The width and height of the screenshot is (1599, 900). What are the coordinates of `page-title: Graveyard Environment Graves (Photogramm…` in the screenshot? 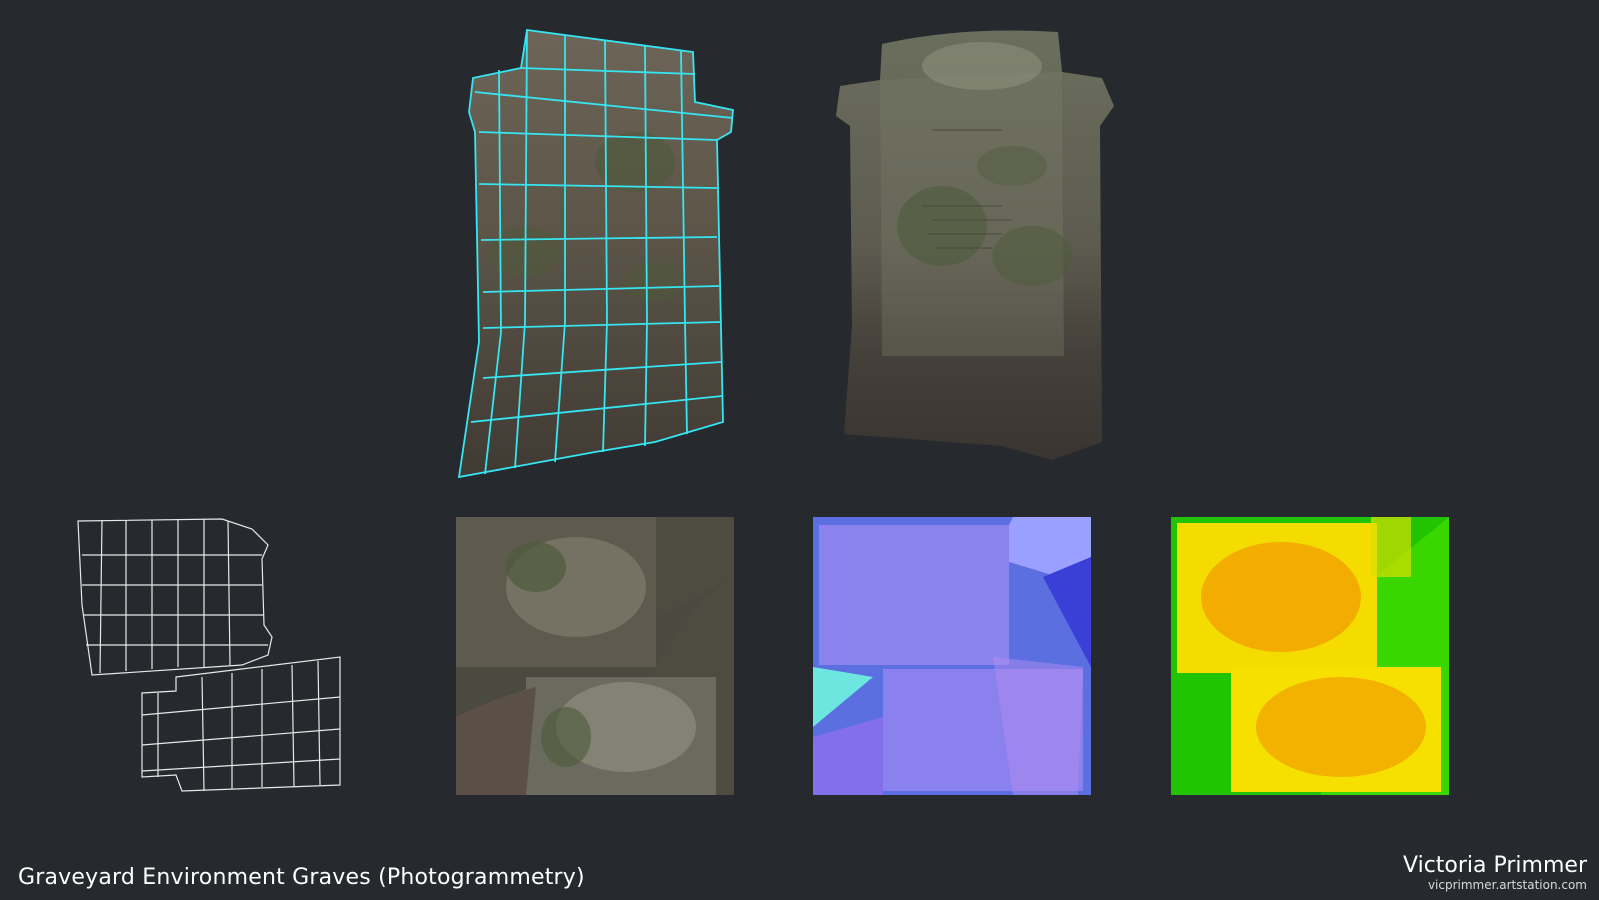 It's located at (301, 877).